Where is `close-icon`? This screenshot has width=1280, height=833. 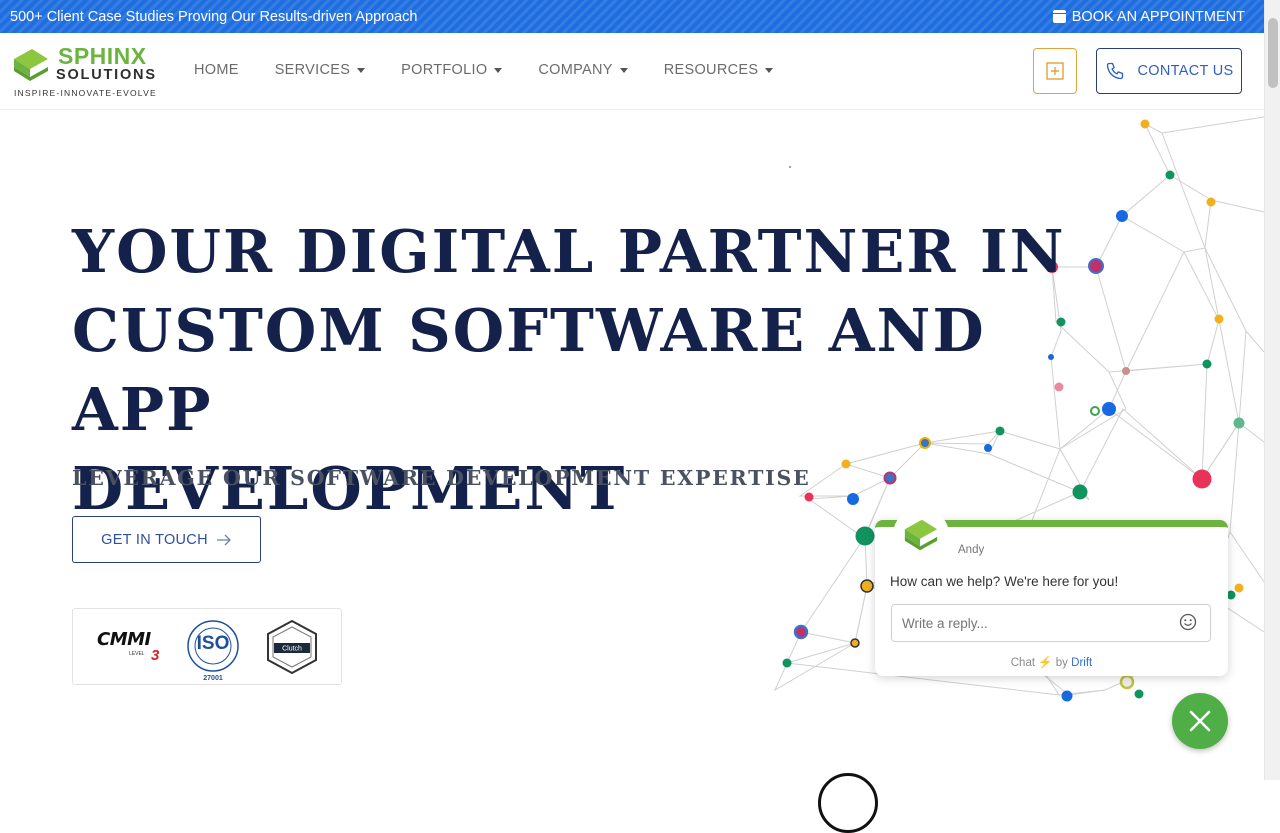 close-icon is located at coordinates (1200, 721).